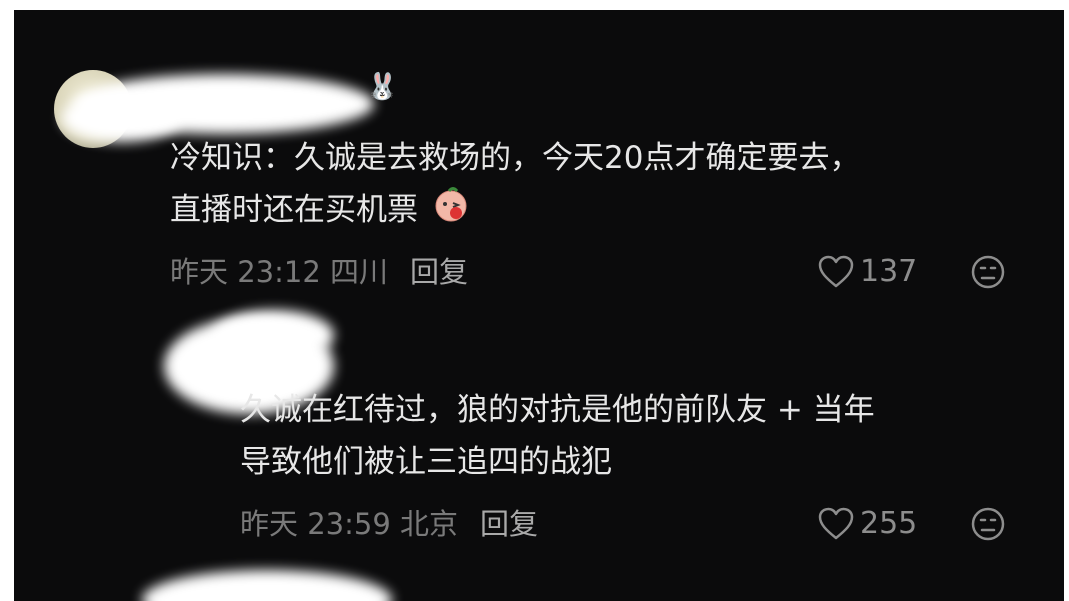 This screenshot has height=601, width=1069. I want to click on peach-emoji-icon, so click(451, 212).